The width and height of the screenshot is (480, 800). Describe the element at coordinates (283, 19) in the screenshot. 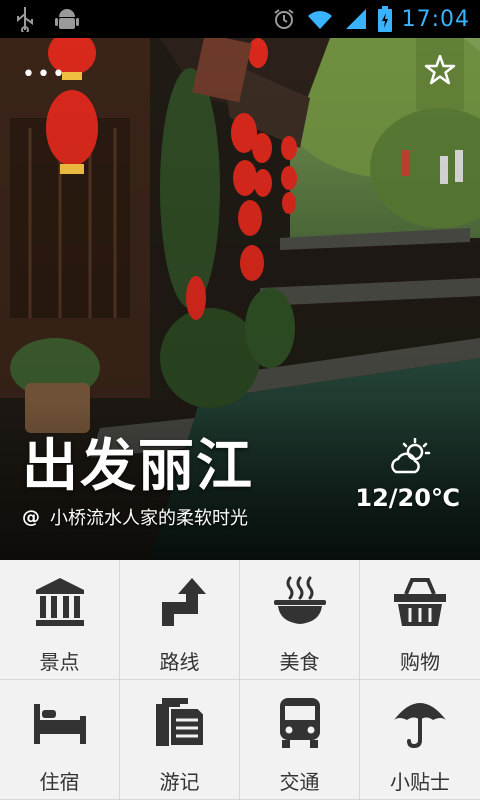

I see `alarm-icon` at that location.